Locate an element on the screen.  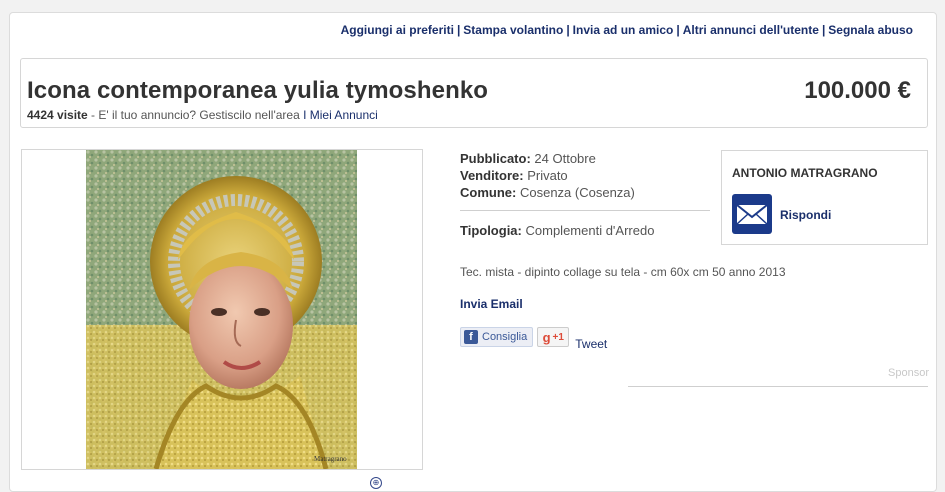
print-flyer-link: Stampa volantino is located at coordinates (513, 30).